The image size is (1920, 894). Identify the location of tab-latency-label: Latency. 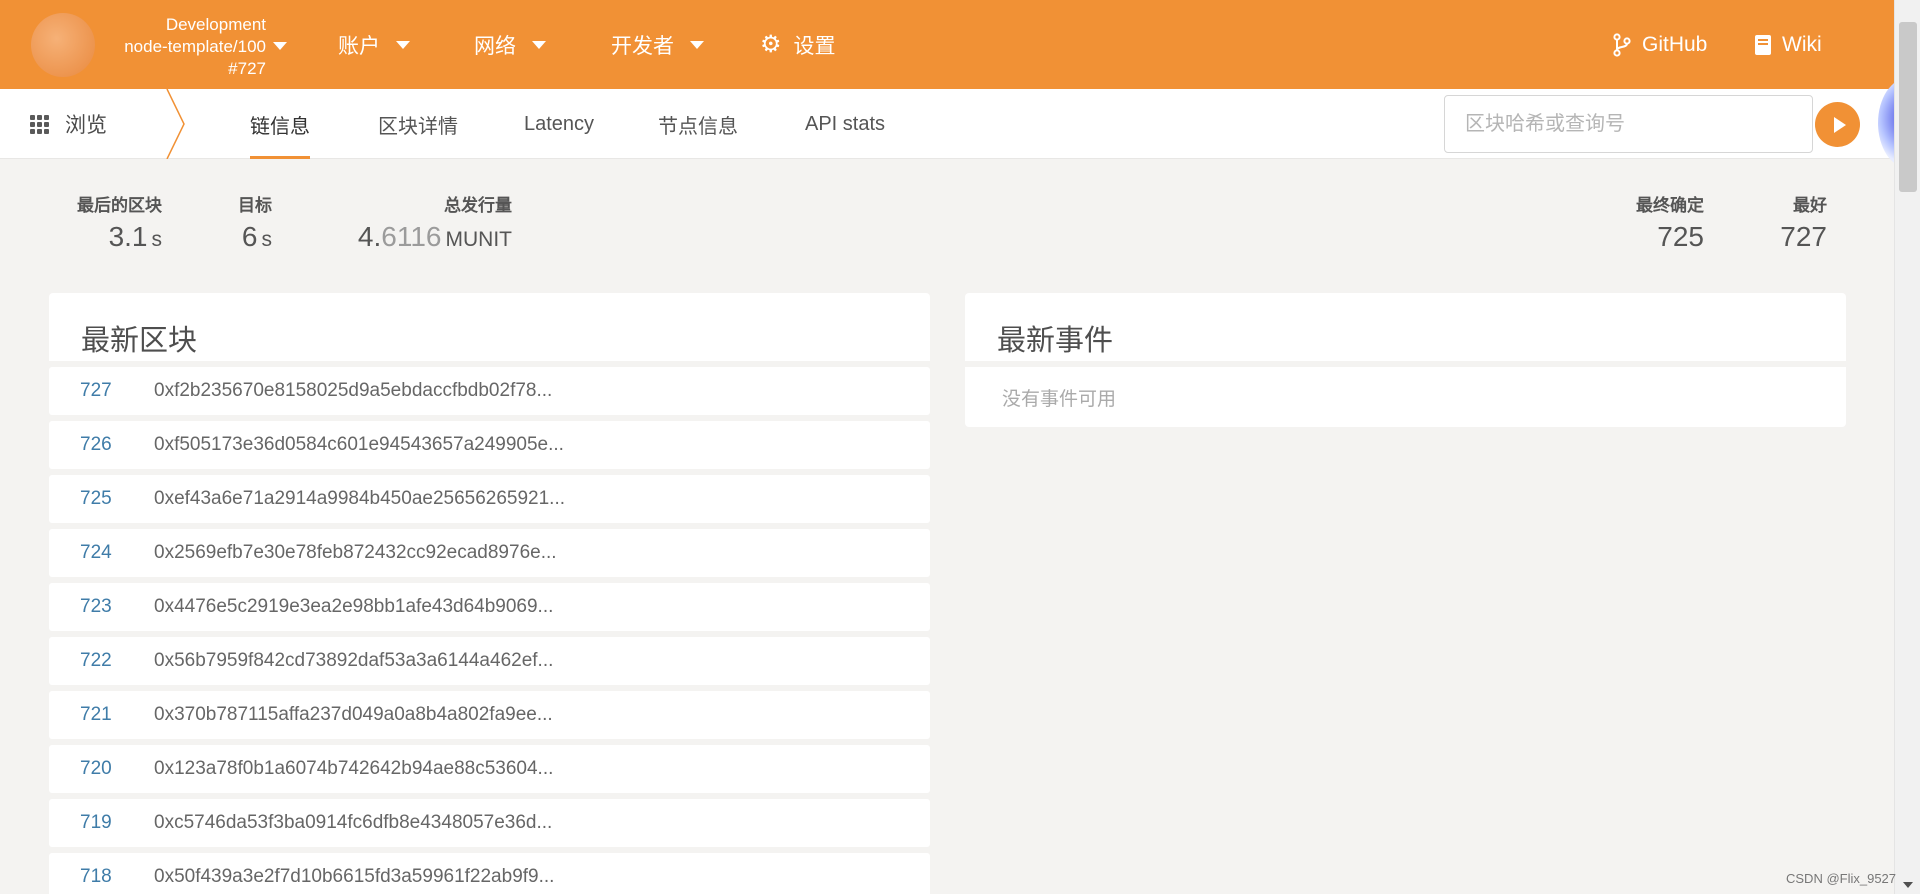
(559, 123).